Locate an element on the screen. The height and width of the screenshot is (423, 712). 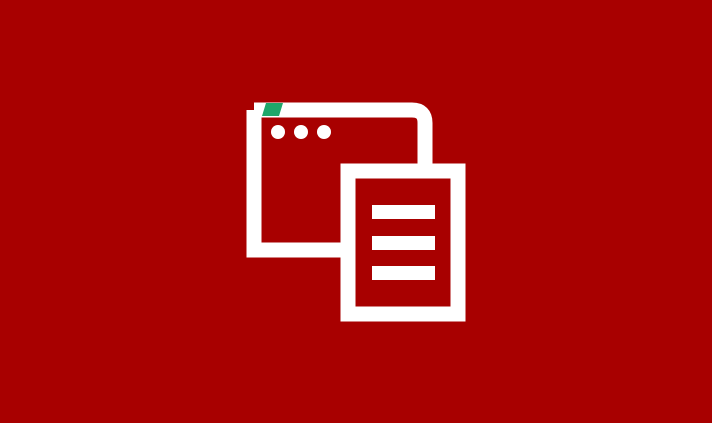
document-icon is located at coordinates (403, 242).